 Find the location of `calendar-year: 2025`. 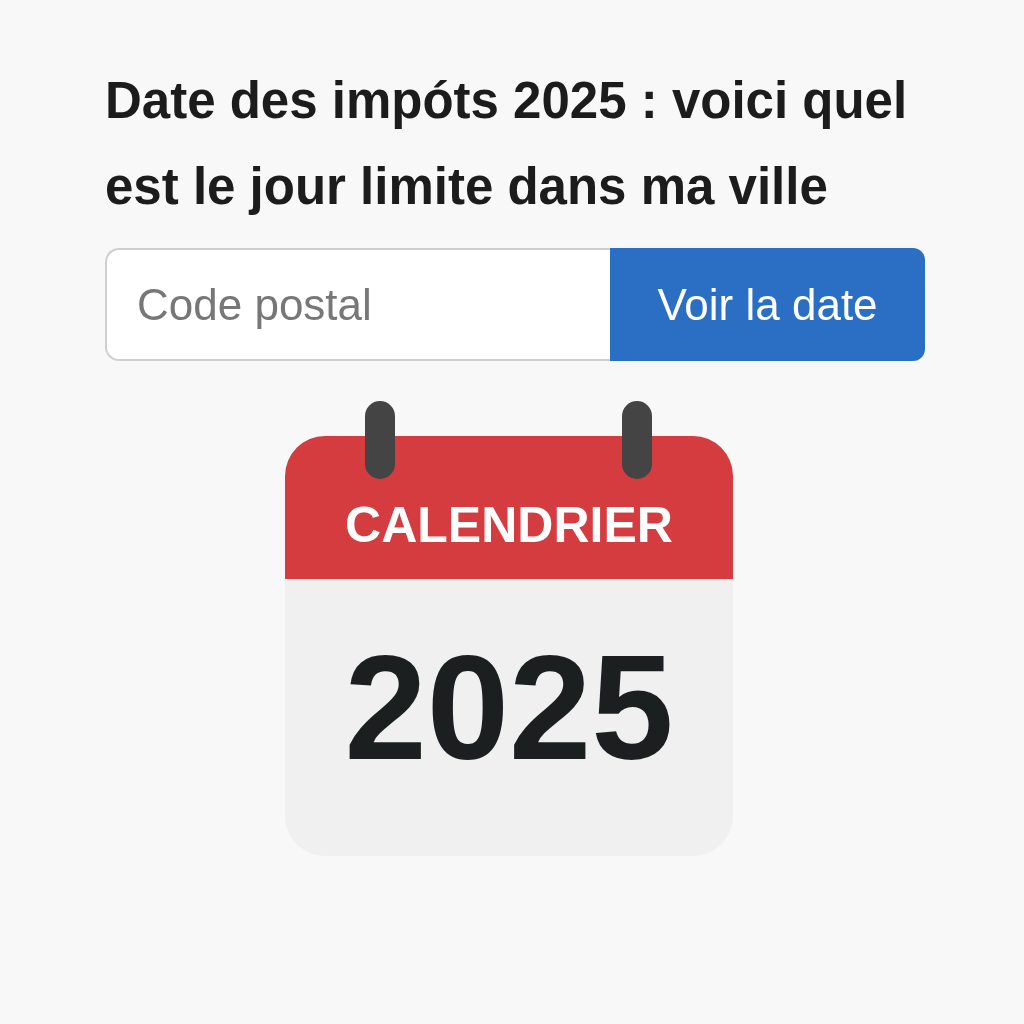

calendar-year: 2025 is located at coordinates (509, 707).